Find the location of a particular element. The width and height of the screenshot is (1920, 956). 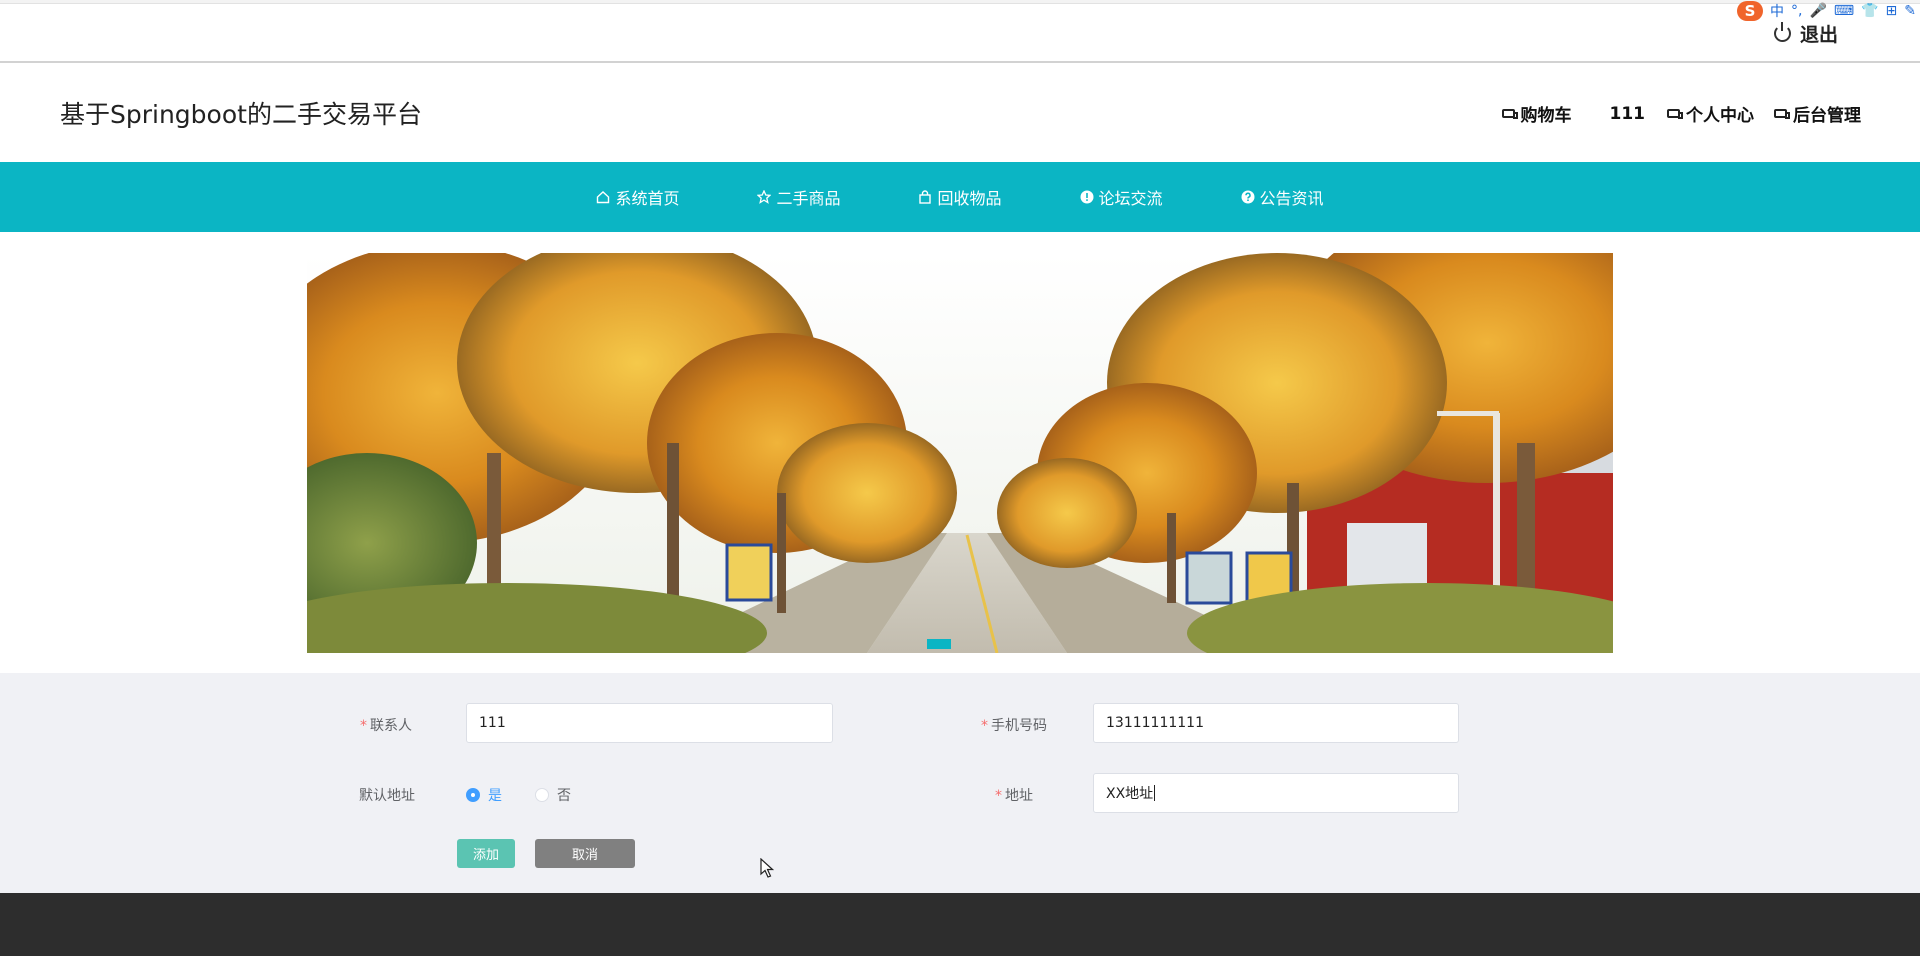

header-links: 购物车 111 个人中心 后台管理 is located at coordinates (1681, 113).